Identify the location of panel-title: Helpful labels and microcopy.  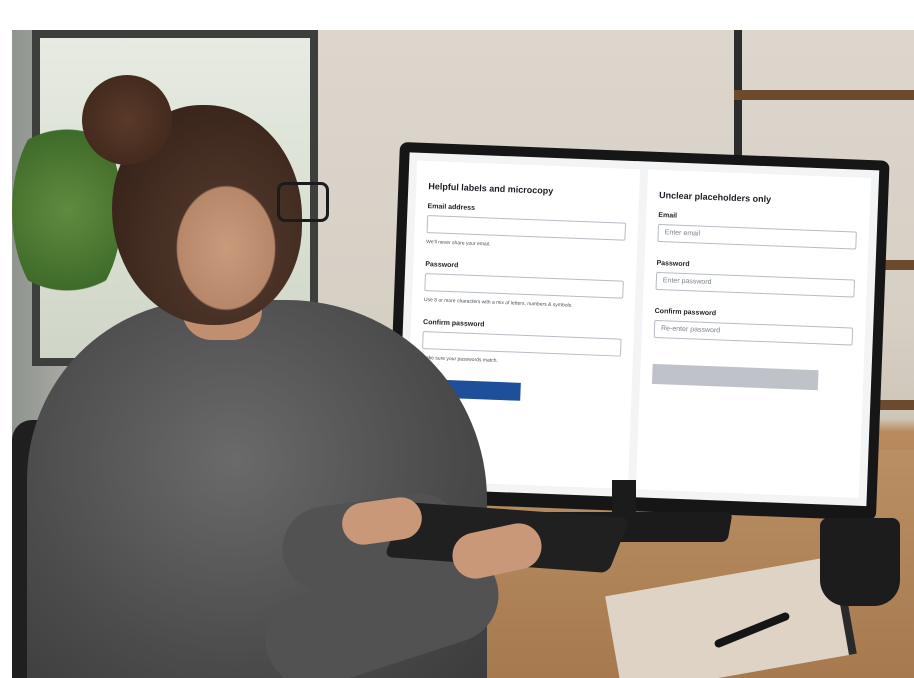
(491, 188).